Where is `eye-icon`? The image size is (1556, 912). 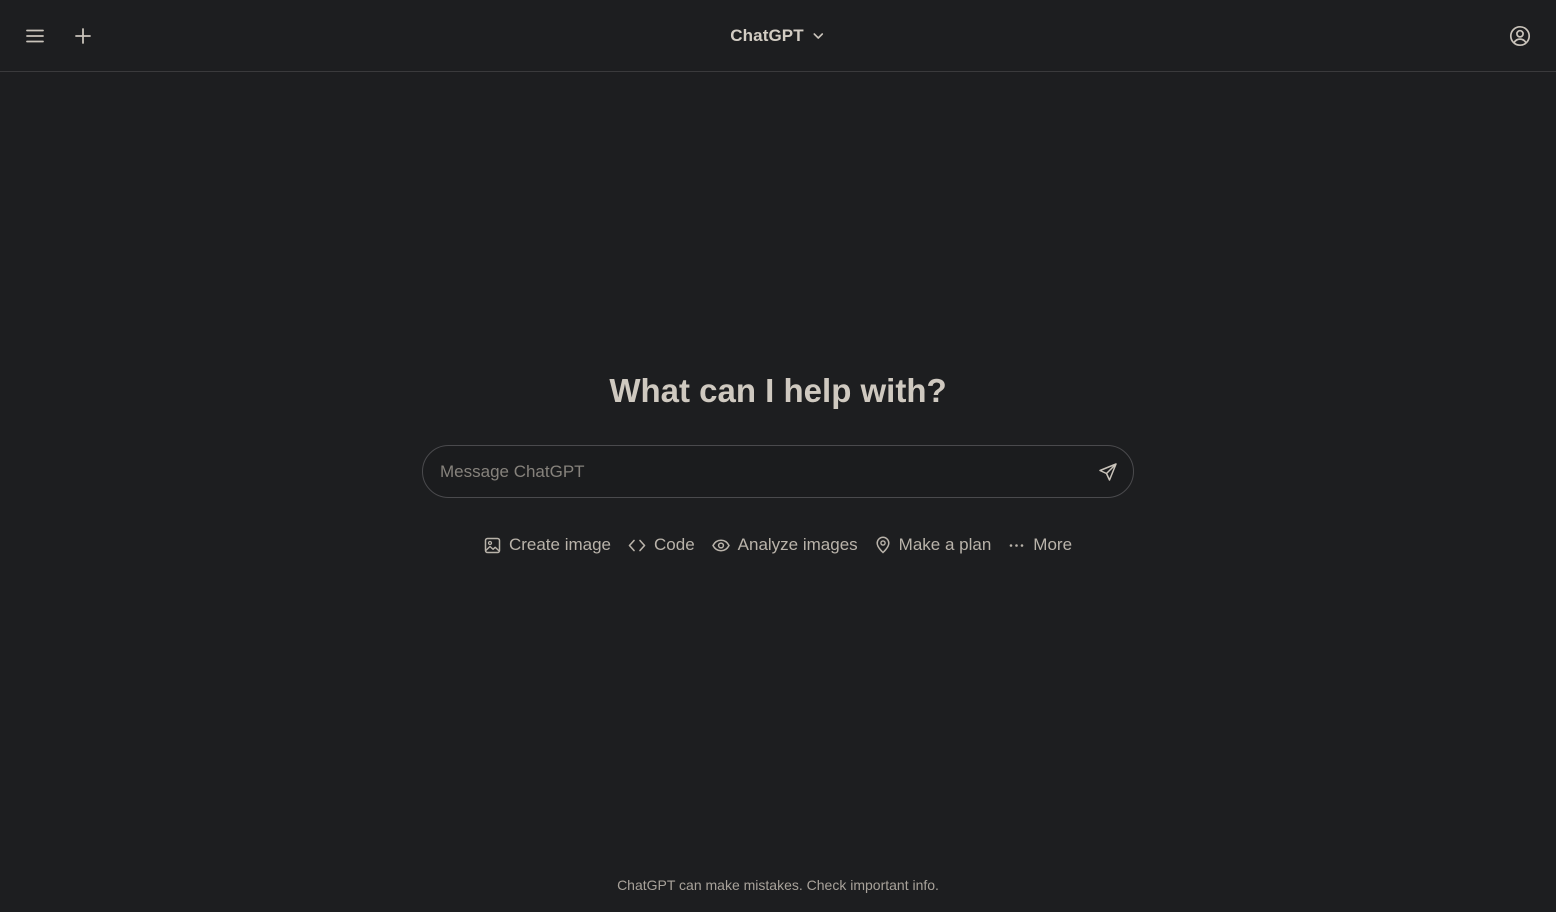 eye-icon is located at coordinates (720, 545).